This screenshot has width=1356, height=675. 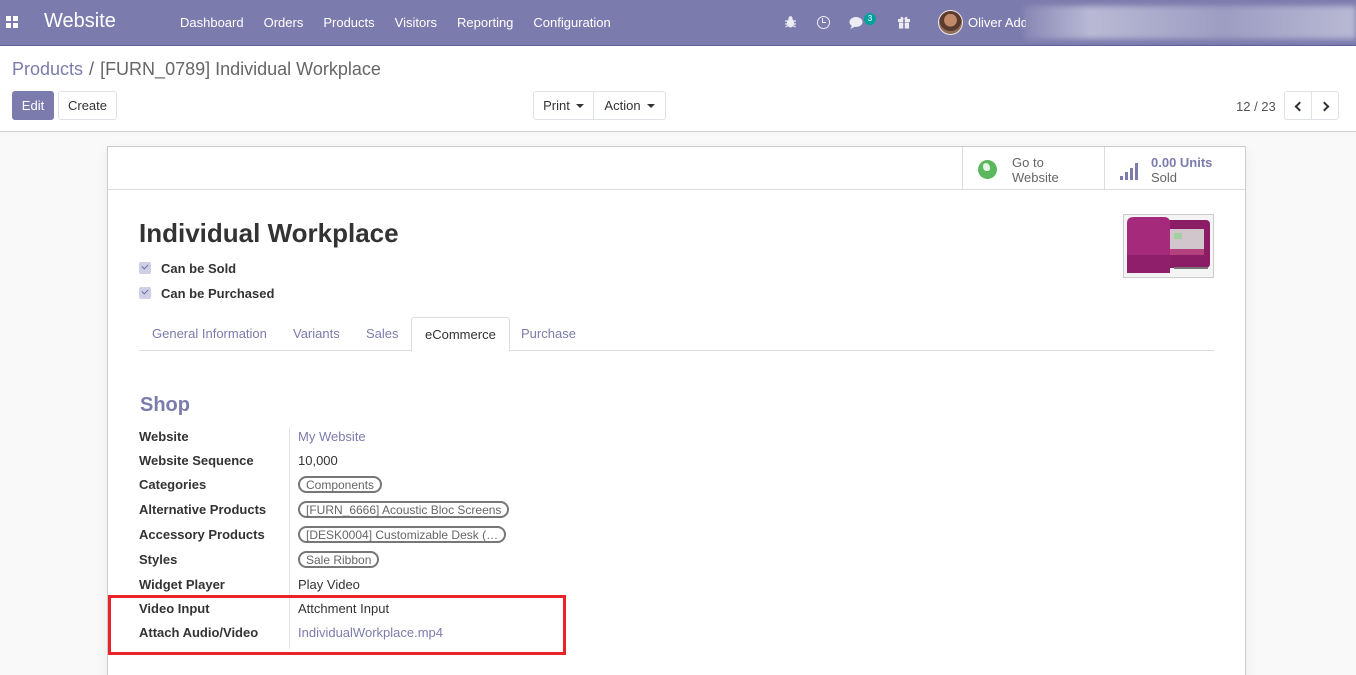 I want to click on tab-purchase: Purchase, so click(x=548, y=334).